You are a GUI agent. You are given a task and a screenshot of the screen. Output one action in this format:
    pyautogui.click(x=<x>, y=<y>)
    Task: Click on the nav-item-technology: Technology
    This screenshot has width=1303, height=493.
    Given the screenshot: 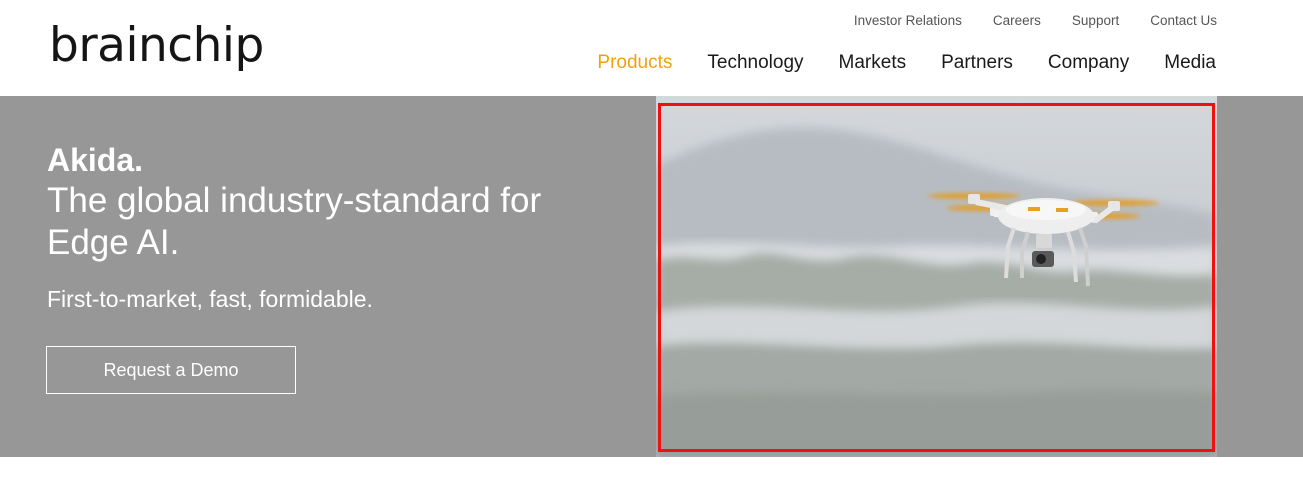 What is the action you would take?
    pyautogui.click(x=755, y=63)
    